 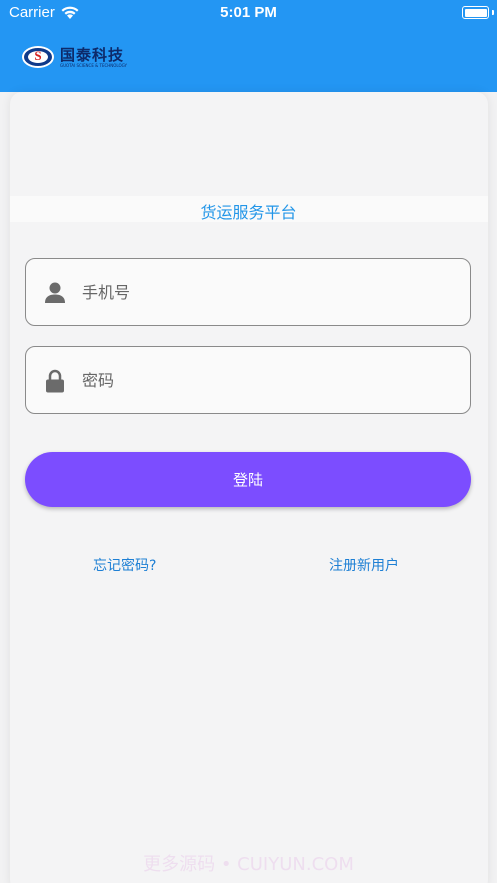 What do you see at coordinates (124, 565) in the screenshot?
I see `forgot-password-link: 忘记密码?` at bounding box center [124, 565].